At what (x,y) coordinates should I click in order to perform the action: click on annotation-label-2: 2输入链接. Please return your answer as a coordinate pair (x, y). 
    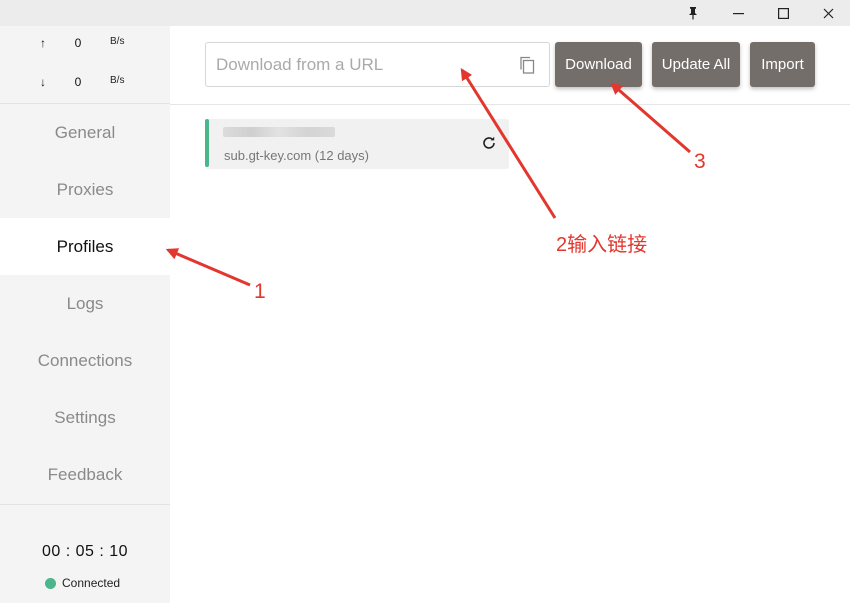
    Looking at the image, I should click on (602, 245).